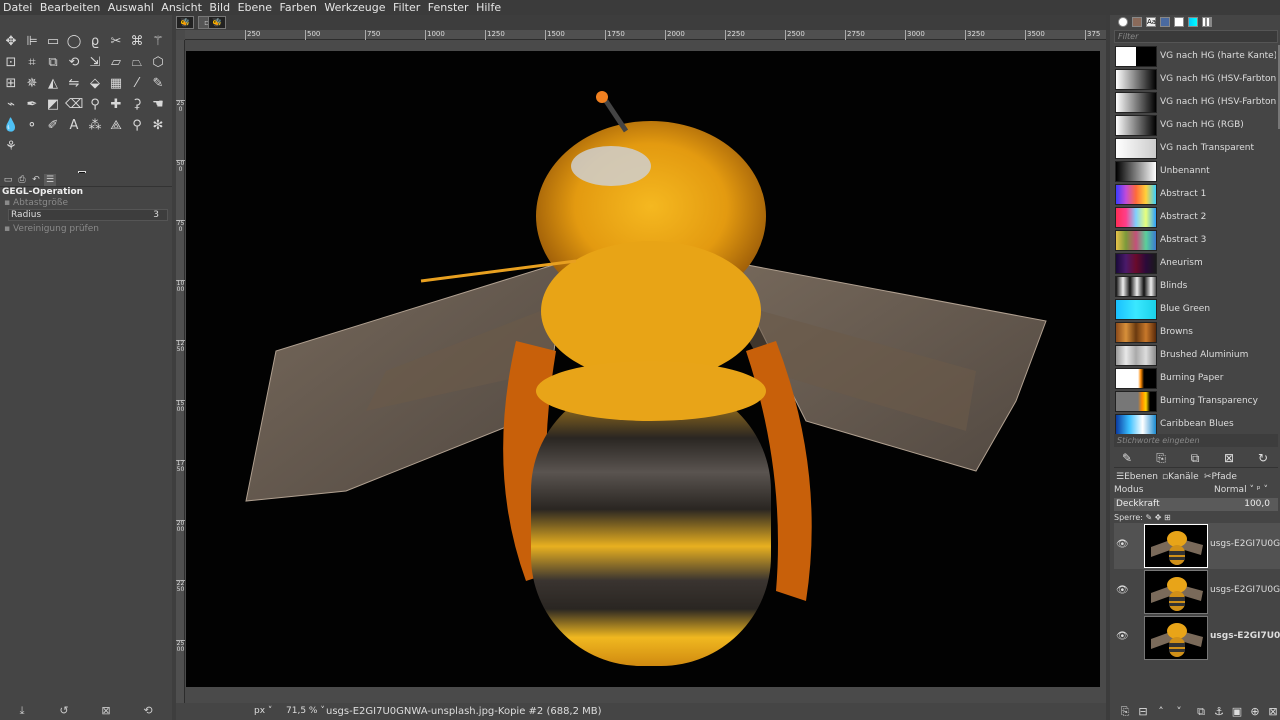 This screenshot has height=720, width=1280. I want to click on zoom-icon: ⚲, so click(137, 126).